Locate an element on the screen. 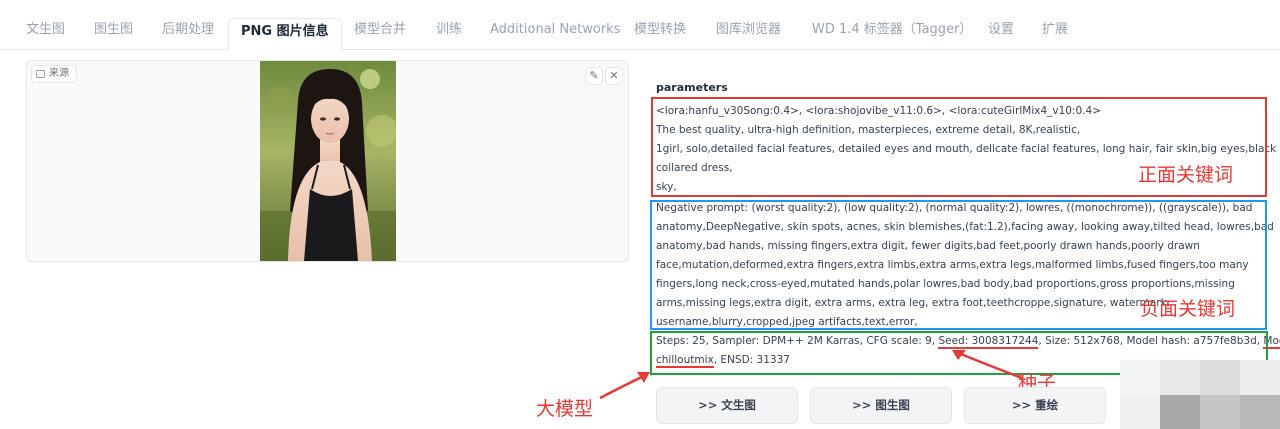 This screenshot has width=1280, height=429. send-to-inpaint-button: >> 重绘 is located at coordinates (1035, 405).